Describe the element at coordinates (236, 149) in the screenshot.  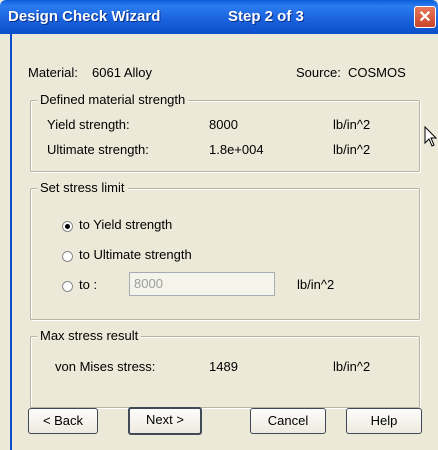
I see `ultimate-strength-value: 1.8e+004` at that location.